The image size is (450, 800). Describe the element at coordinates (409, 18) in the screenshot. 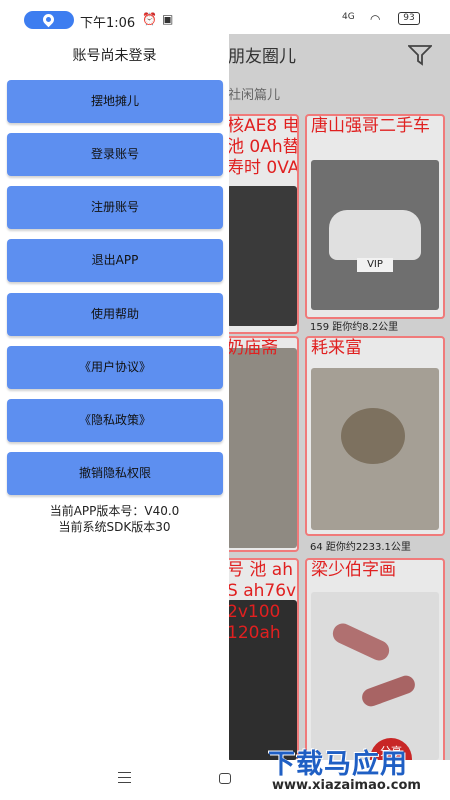

I see `battery-icon: 93` at that location.